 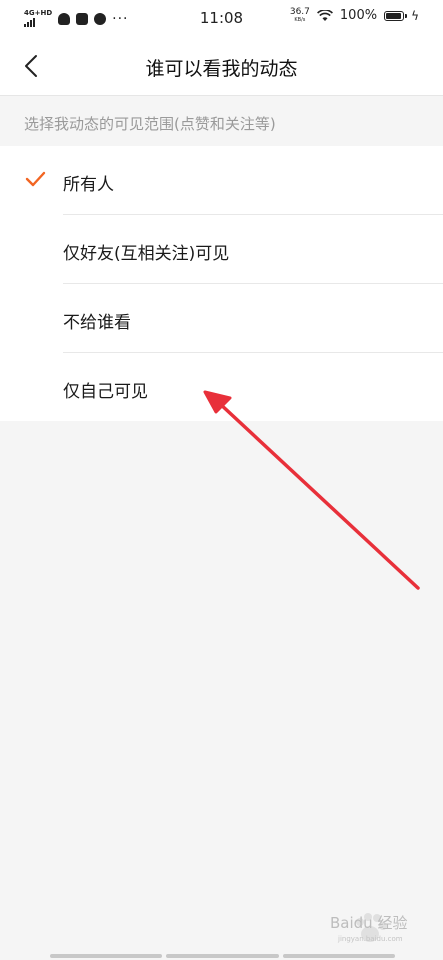 I want to click on status-right-icons: 36.7 KB/s 100% ϟ, so click(x=354, y=15).